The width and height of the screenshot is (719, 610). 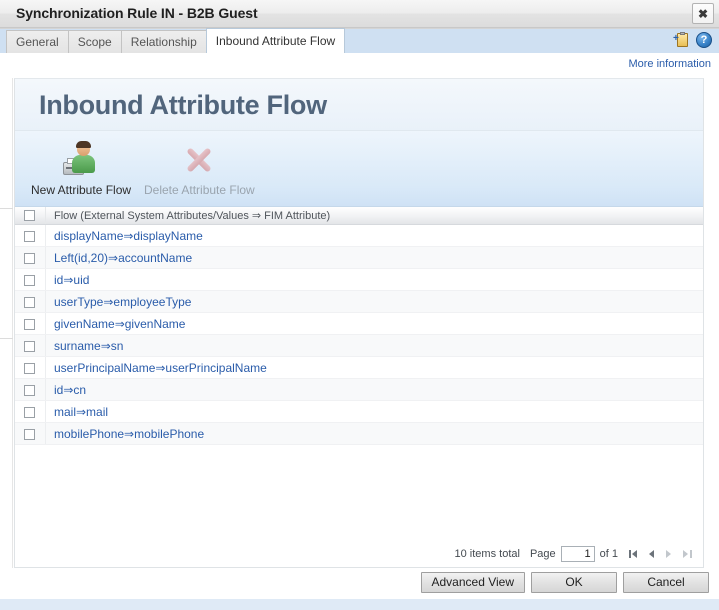 I want to click on flow-link: id⇒cn, so click(x=66, y=390).